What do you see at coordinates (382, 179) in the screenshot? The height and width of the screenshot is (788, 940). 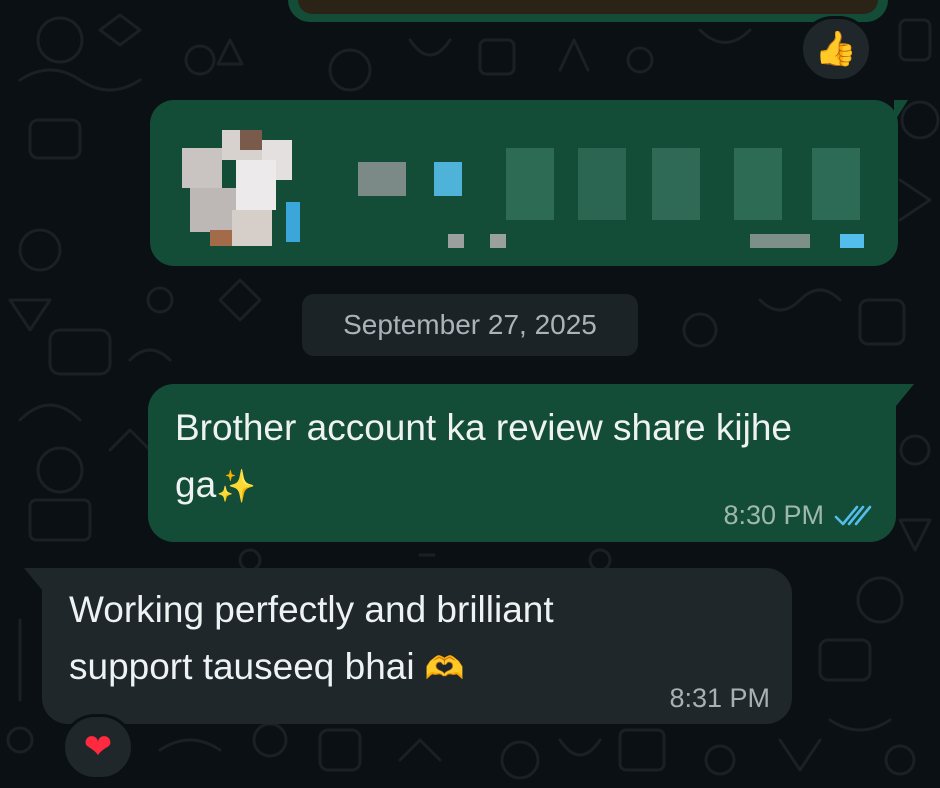 I see `redacted-text` at bounding box center [382, 179].